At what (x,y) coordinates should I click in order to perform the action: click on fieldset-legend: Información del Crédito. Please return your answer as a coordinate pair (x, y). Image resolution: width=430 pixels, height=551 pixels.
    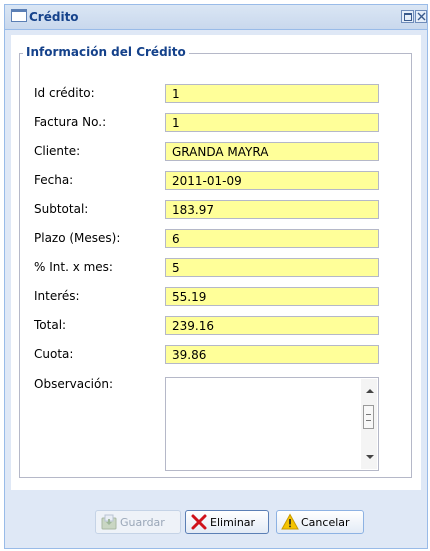
    Looking at the image, I should click on (106, 52).